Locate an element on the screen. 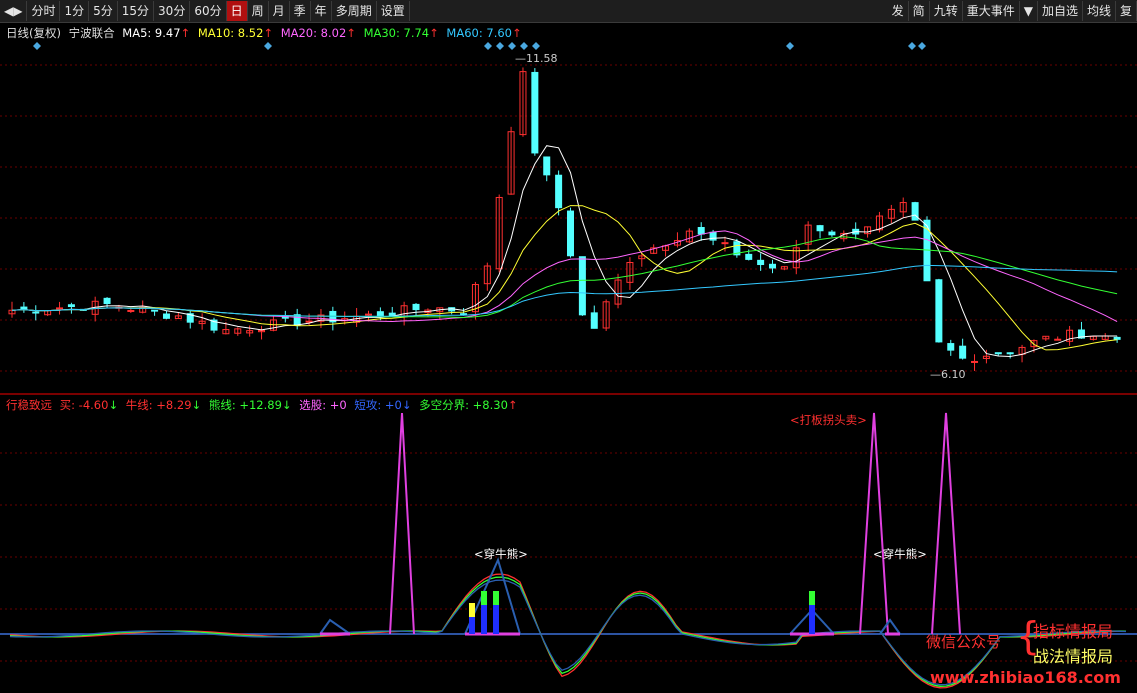 Image resolution: width=1137 pixels, height=693 pixels. watermark-wechat: 微信公众号 is located at coordinates (964, 642).